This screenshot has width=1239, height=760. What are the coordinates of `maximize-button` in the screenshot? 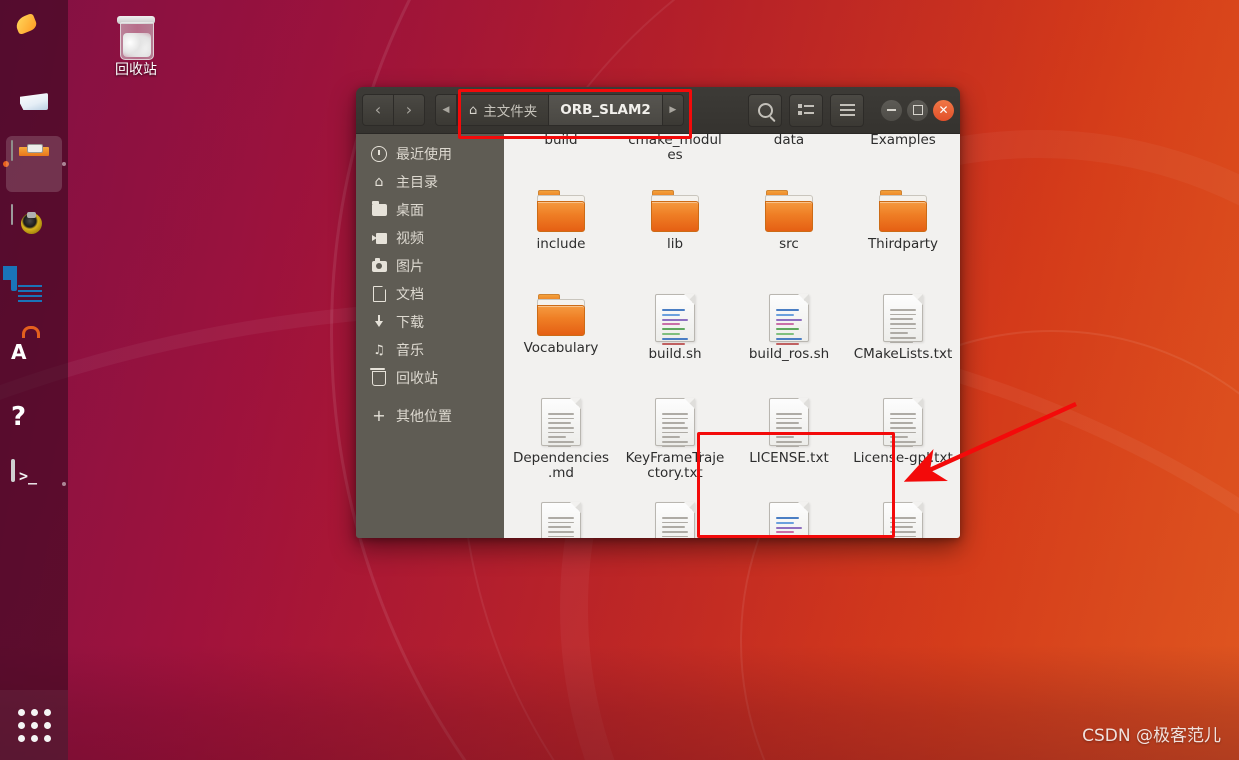 It's located at (917, 110).